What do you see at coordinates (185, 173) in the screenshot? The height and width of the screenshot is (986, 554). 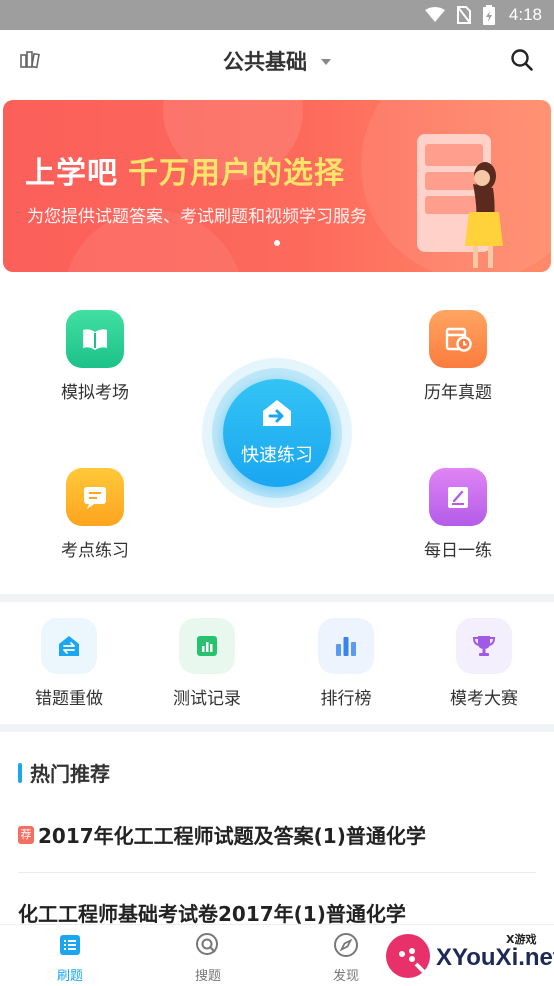 I see `banner-headline: 上学吧 千万用户的选择` at bounding box center [185, 173].